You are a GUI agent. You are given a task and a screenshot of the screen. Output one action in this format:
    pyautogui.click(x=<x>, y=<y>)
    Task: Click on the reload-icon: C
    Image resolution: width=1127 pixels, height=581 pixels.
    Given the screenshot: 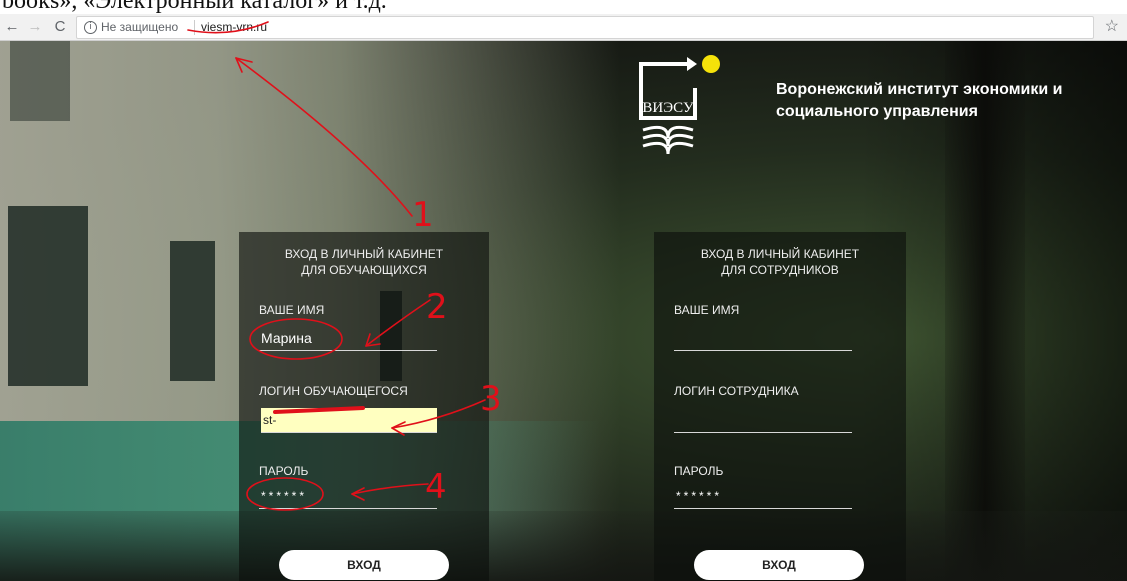 What is the action you would take?
    pyautogui.click(x=60, y=27)
    